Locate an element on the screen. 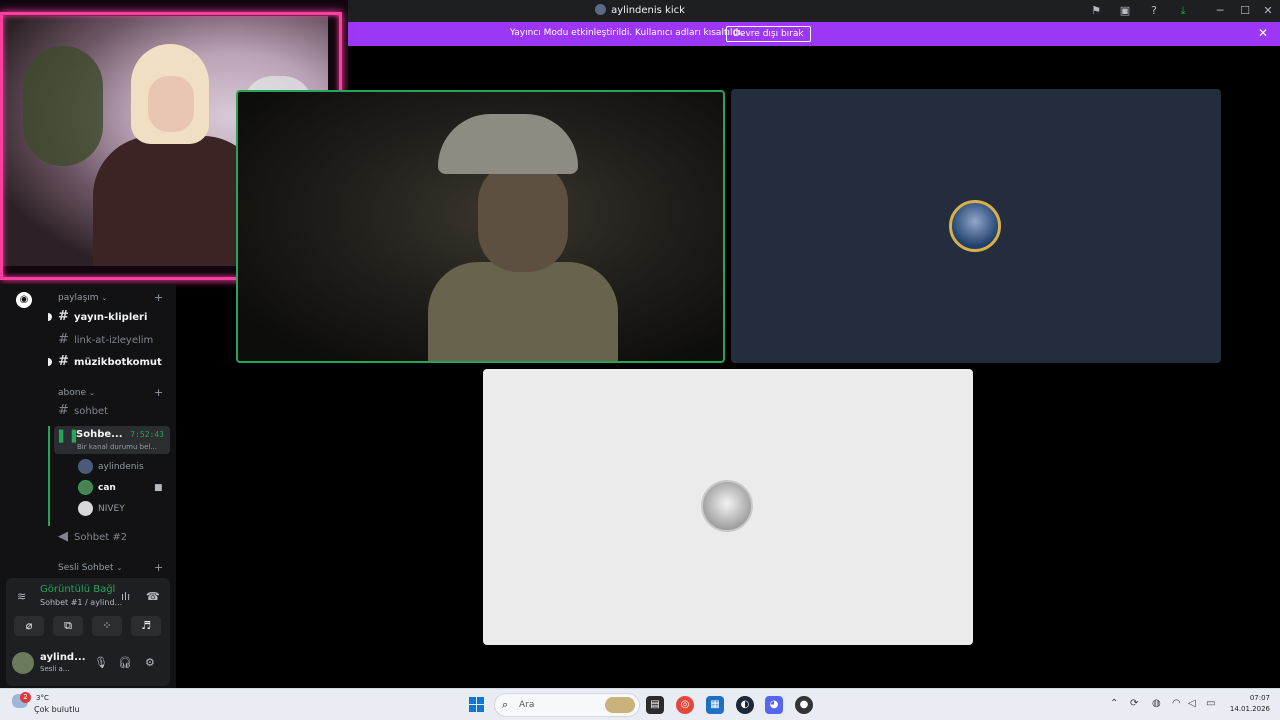 This screenshot has width=1280, height=720. discover-icon: ◉ is located at coordinates (24, 300).